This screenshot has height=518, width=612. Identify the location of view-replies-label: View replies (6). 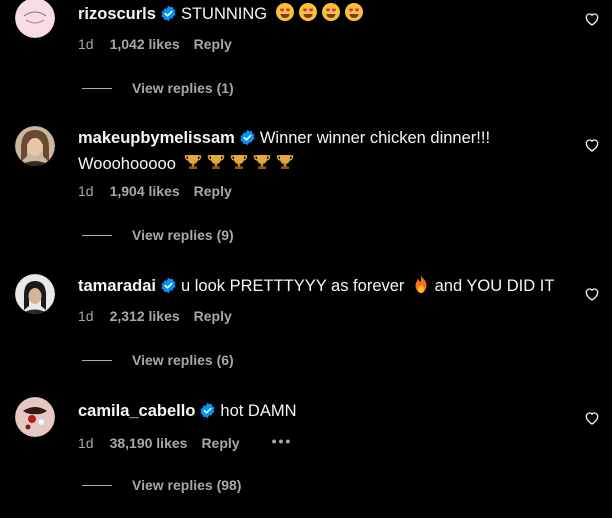
(183, 360).